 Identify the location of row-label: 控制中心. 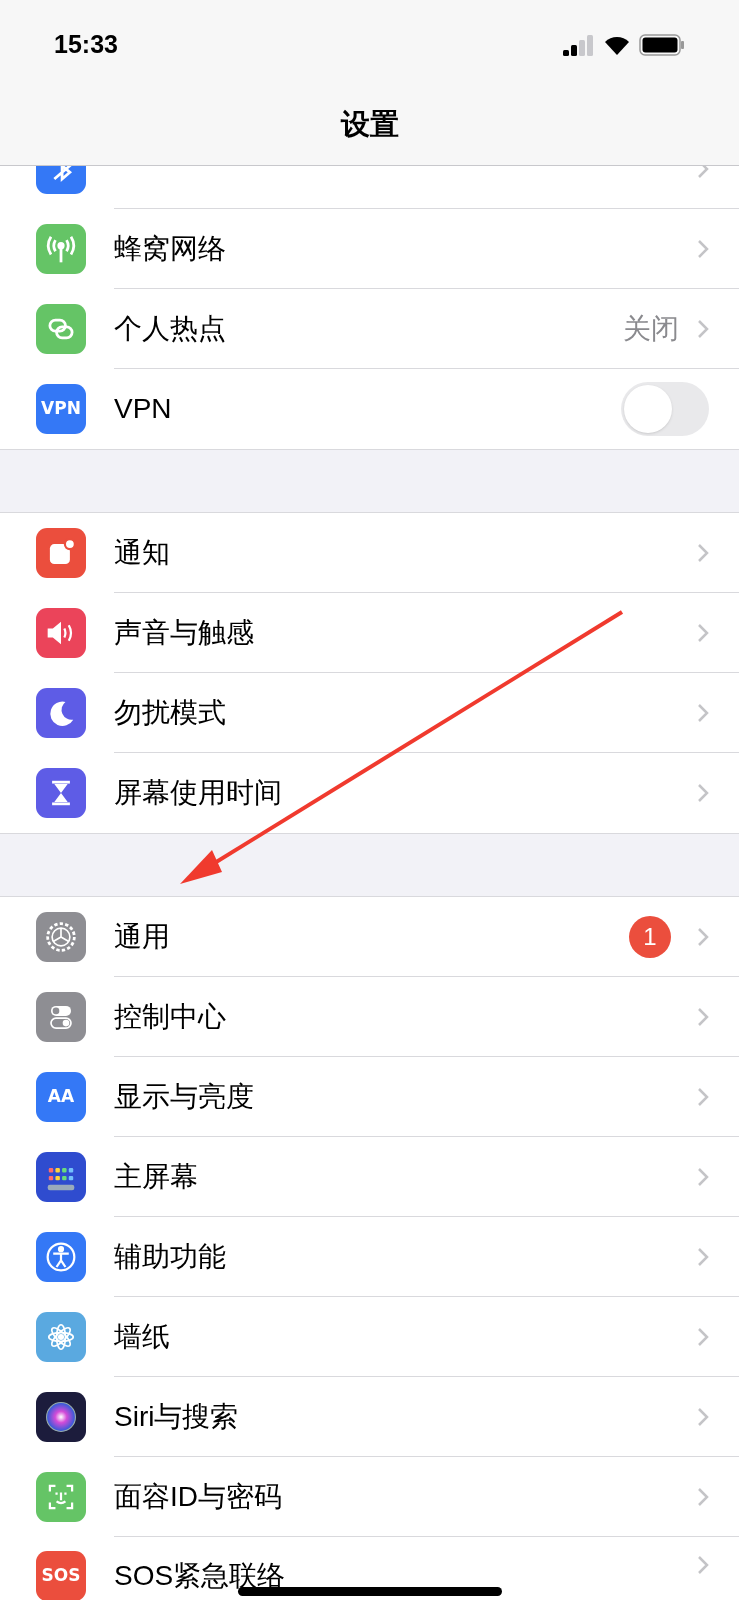
(170, 1016).